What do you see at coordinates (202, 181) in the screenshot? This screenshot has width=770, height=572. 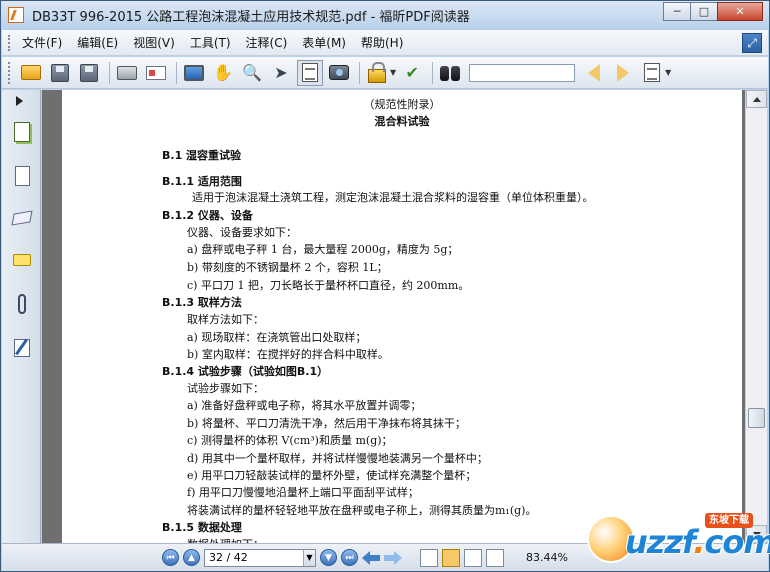 I see `section-heading: B.1.1 适用范围` at bounding box center [202, 181].